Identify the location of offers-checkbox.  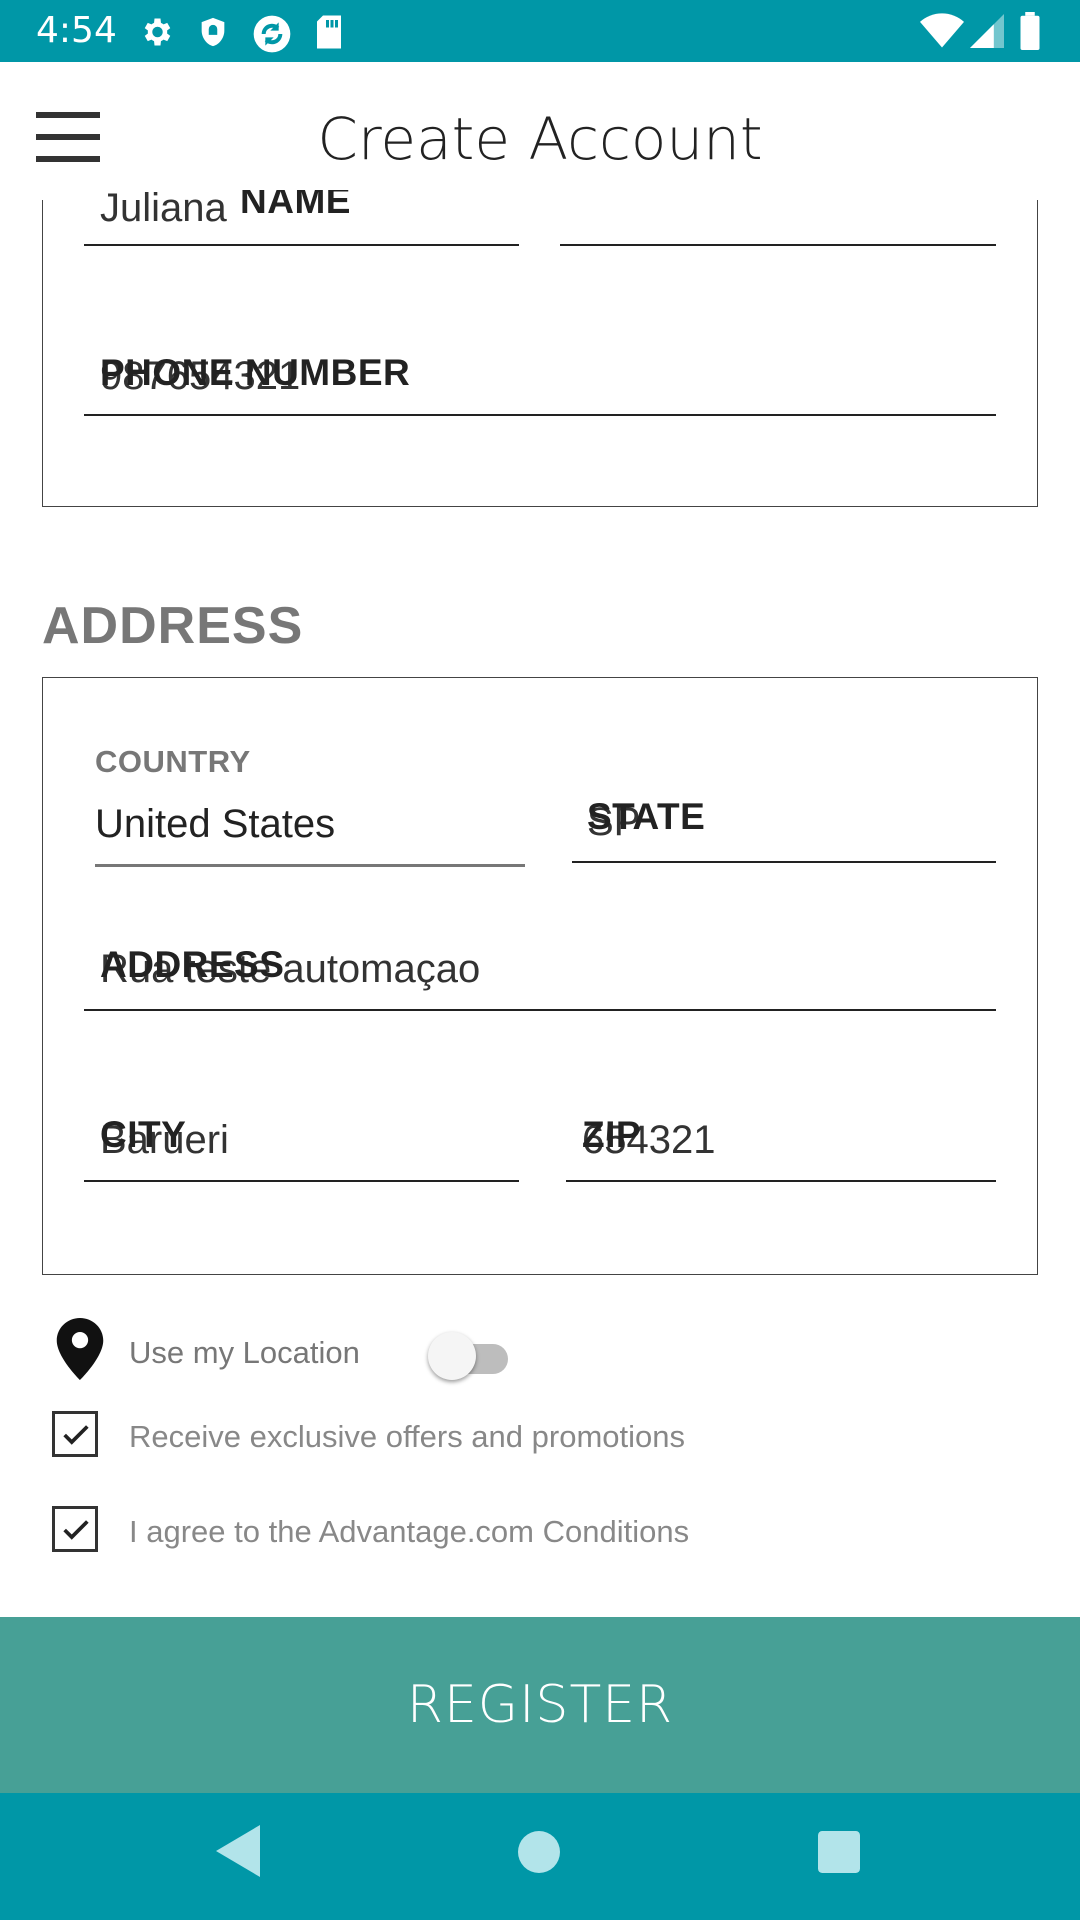
(75, 1434).